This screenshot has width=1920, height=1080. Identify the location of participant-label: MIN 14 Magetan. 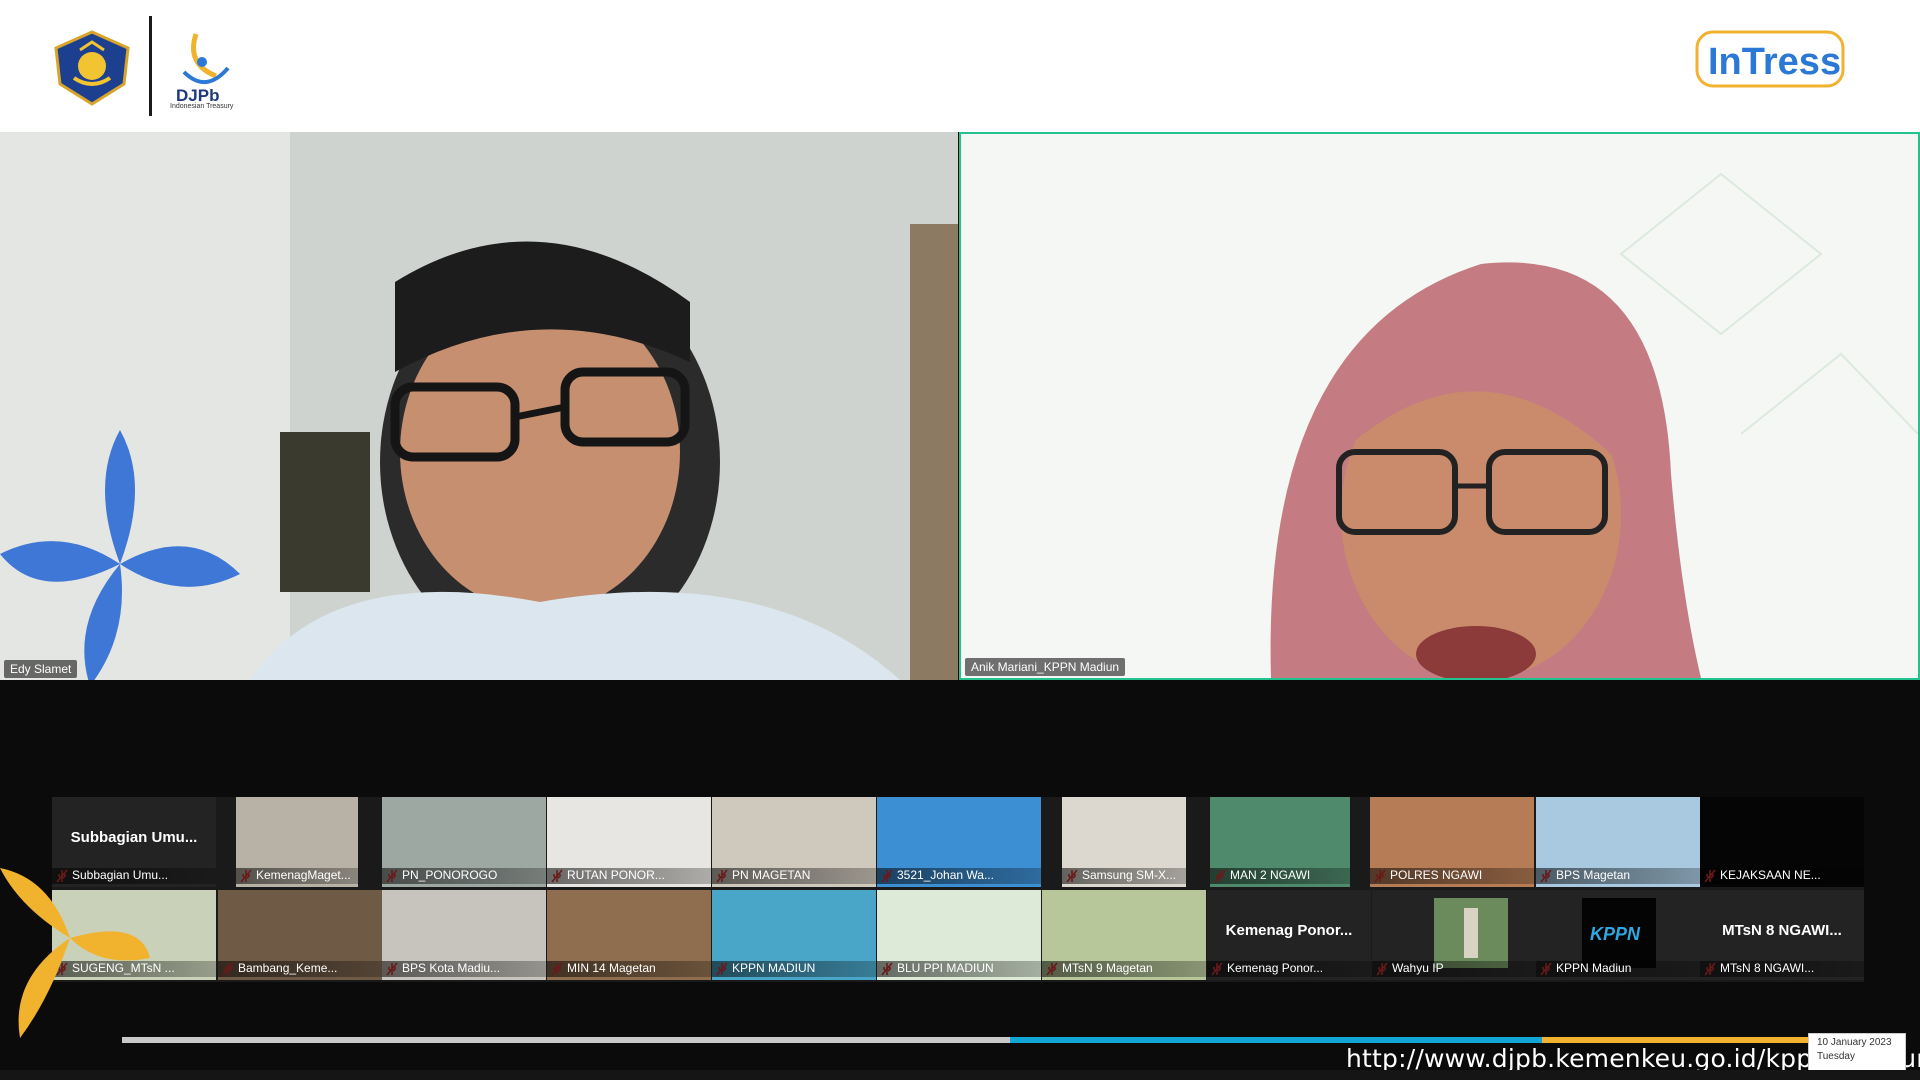
(629, 969).